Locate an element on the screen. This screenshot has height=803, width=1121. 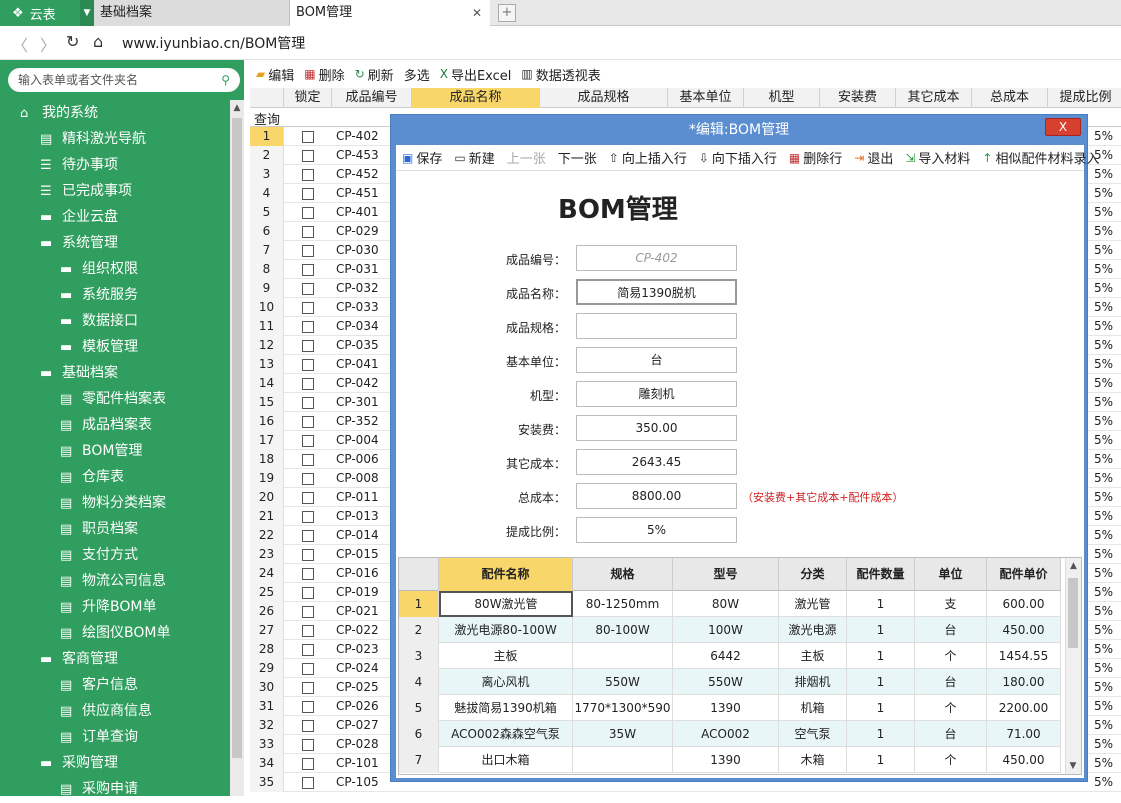
category-cell: 空气泵 is located at coordinates (813, 734).